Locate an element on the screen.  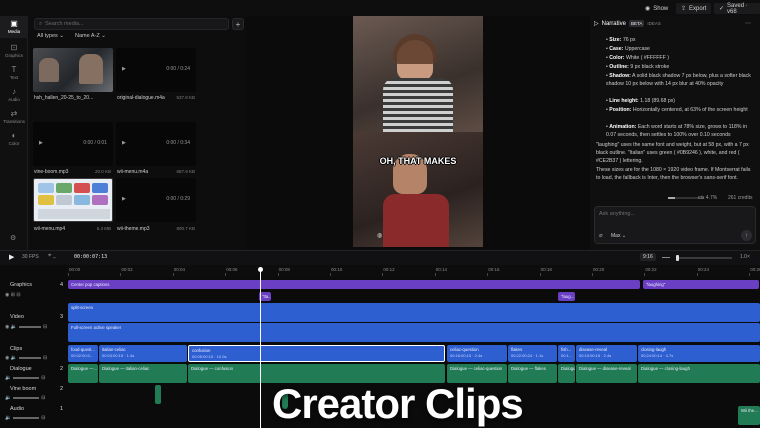
watermark-text: Creator Clips is located at coordinates (398, 403).